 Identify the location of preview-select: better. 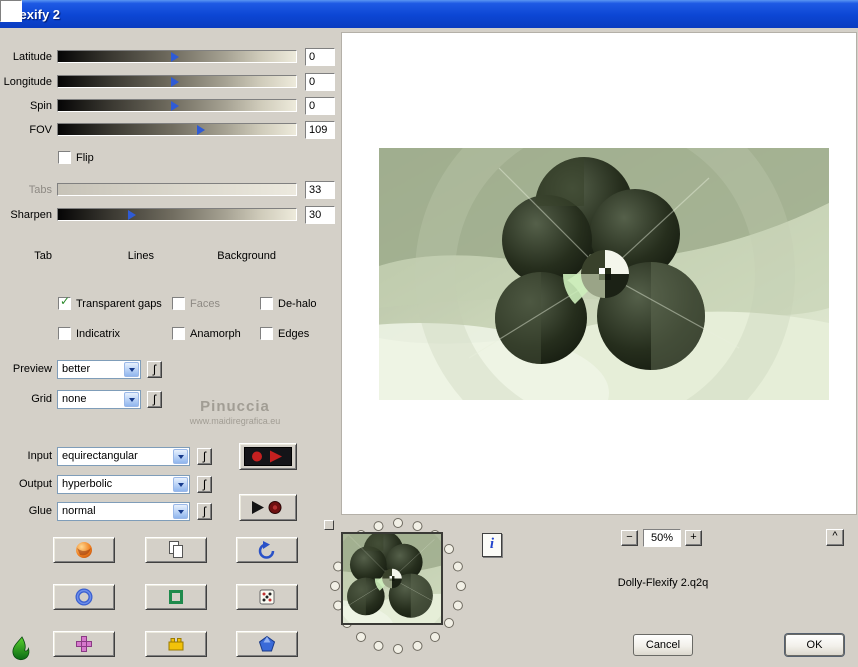
(99, 369).